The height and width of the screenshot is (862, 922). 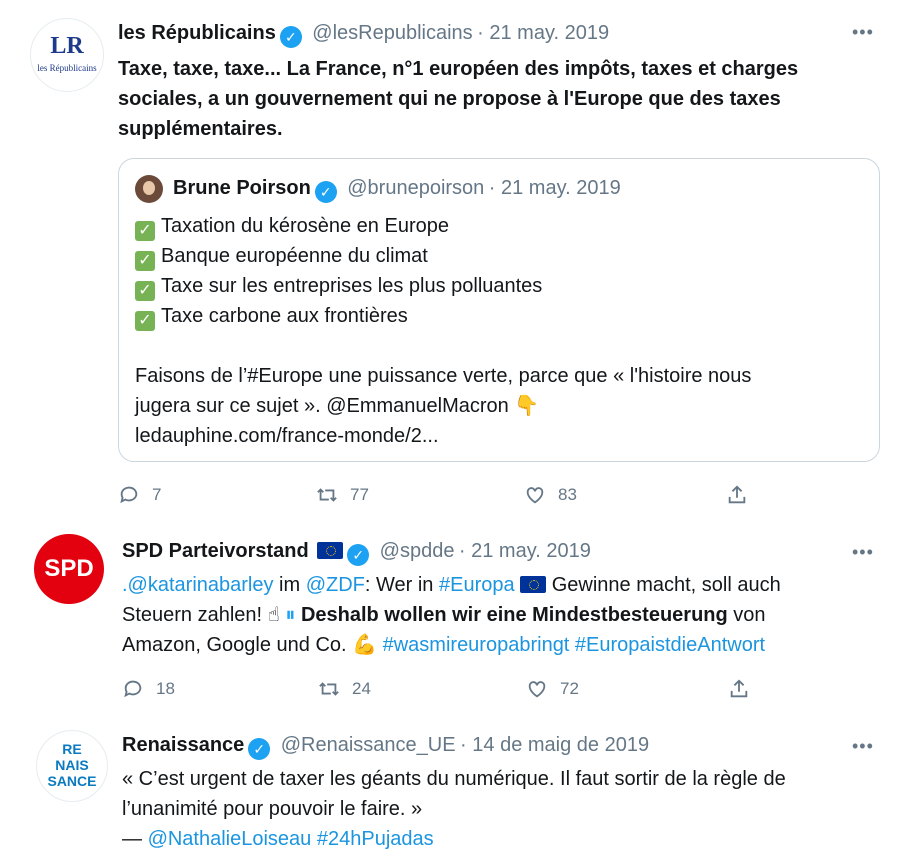 What do you see at coordinates (527, 406) in the screenshot?
I see `pointing-down-icon: 👇` at bounding box center [527, 406].